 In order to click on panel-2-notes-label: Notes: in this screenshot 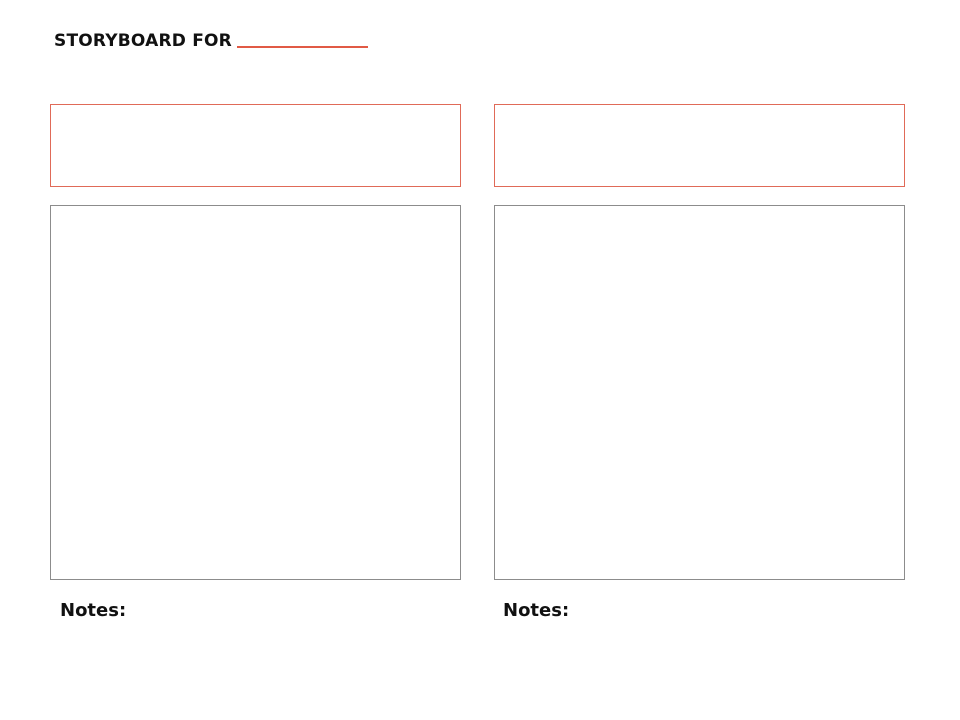, I will do `click(536, 610)`.